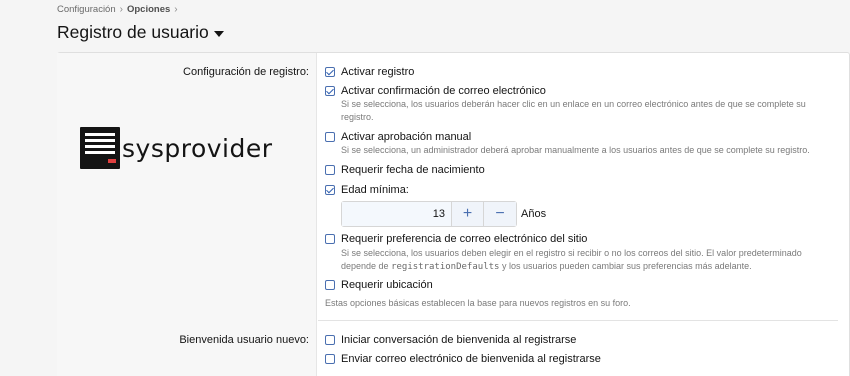 The width and height of the screenshot is (850, 376). What do you see at coordinates (375, 190) in the screenshot?
I see `option-label: Edad mínima:` at bounding box center [375, 190].